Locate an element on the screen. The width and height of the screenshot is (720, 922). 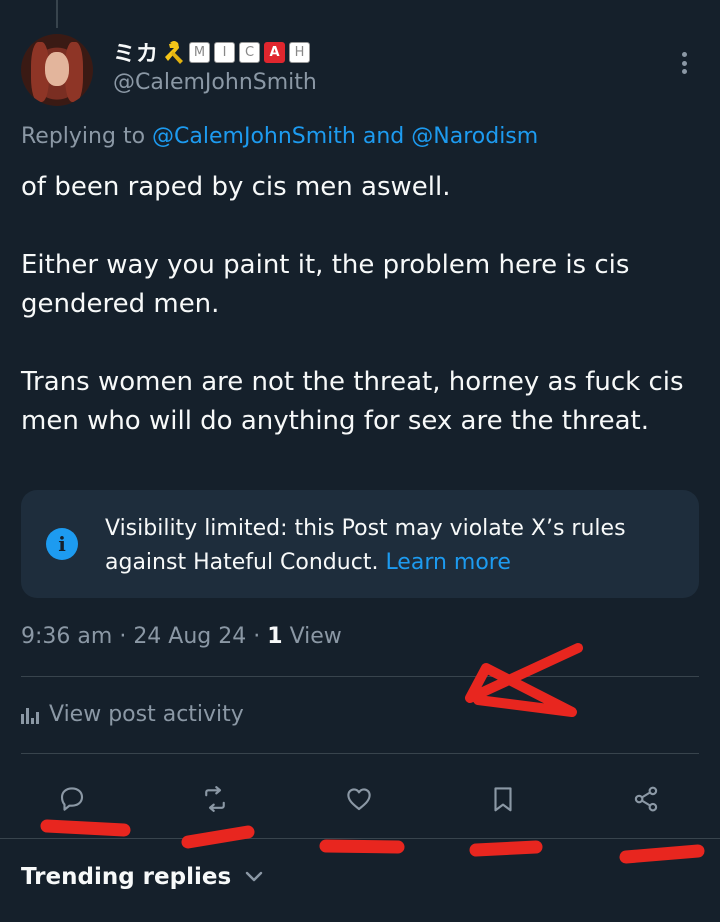
analytics-icon is located at coordinates (30, 715).